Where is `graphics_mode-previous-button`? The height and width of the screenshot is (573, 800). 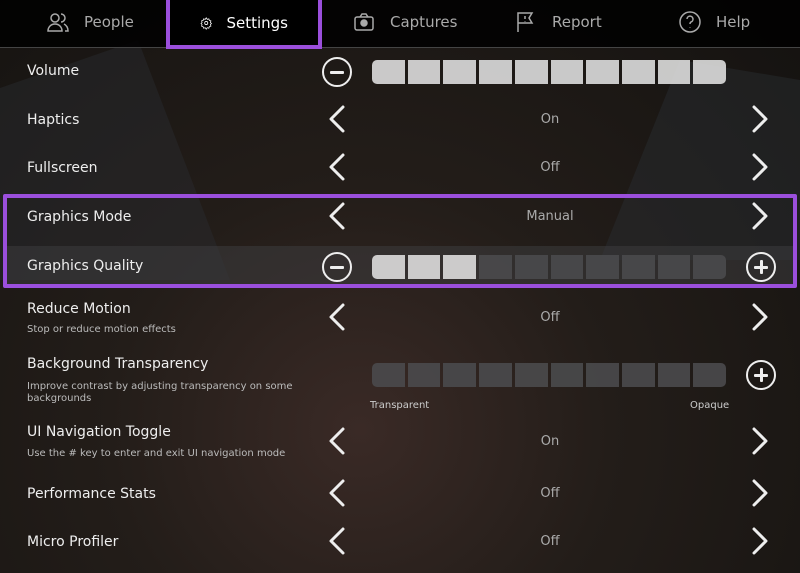 graphics_mode-previous-button is located at coordinates (337, 218).